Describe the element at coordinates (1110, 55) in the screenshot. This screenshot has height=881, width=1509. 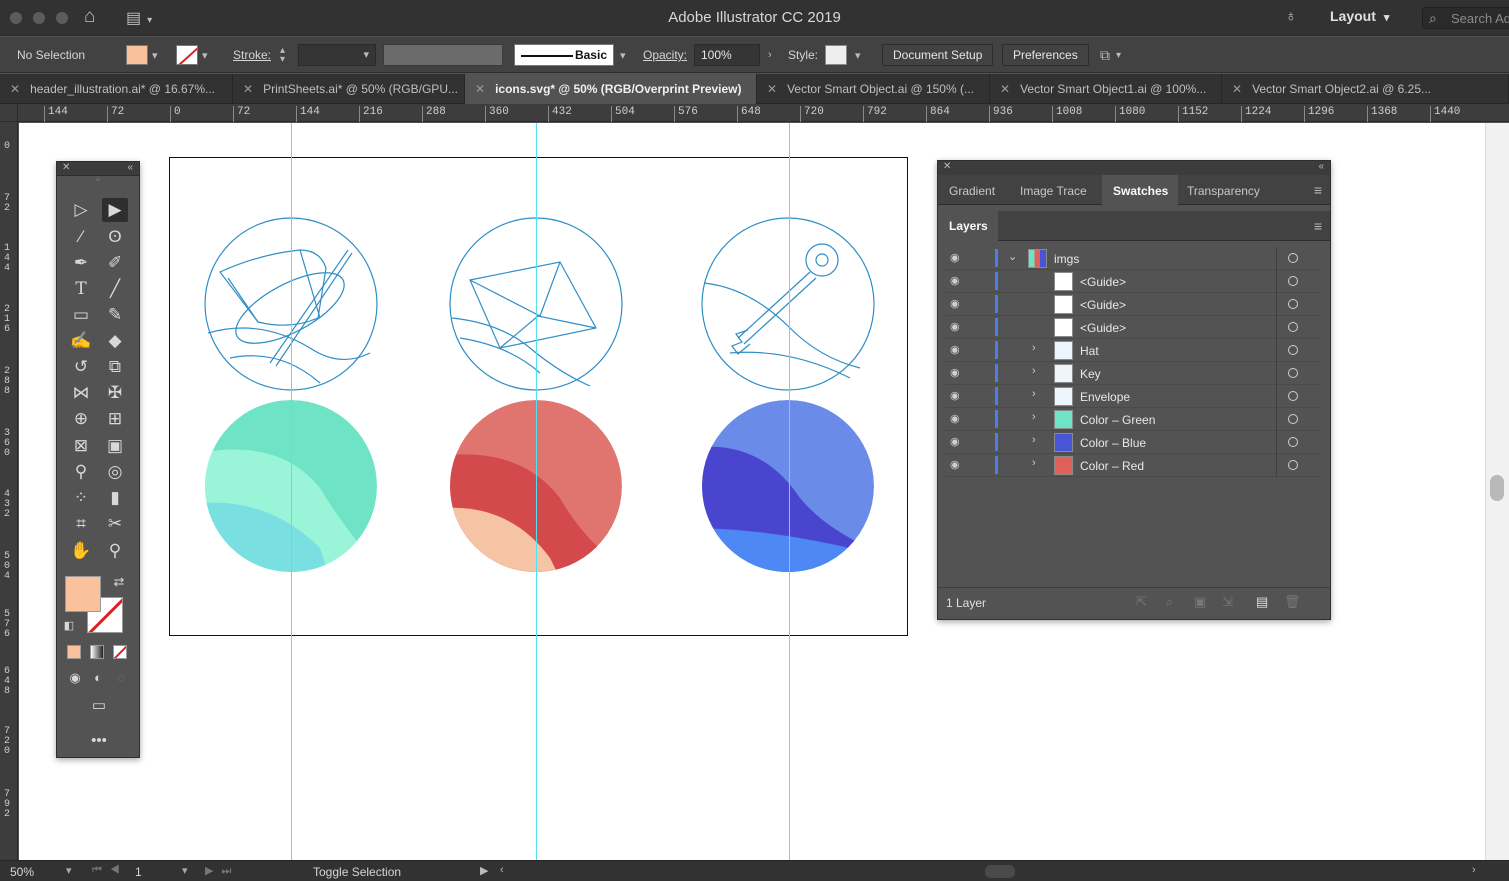
I see `arrange-icon: ⧉ ▾` at that location.